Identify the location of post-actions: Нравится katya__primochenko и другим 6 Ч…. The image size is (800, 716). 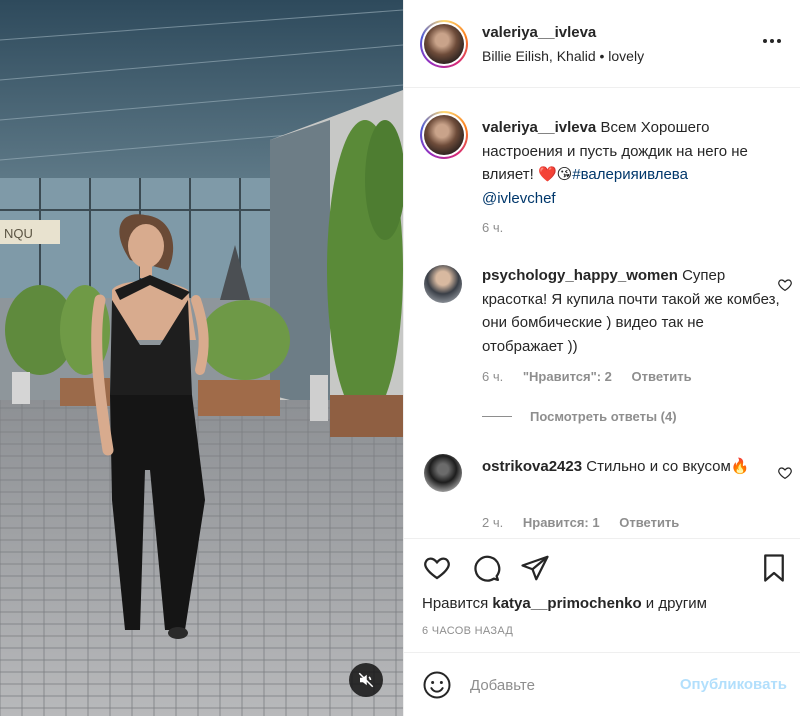
(602, 594).